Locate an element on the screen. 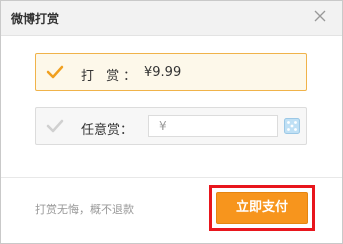  reward-option-custom: 任意赏： is located at coordinates (171, 126).